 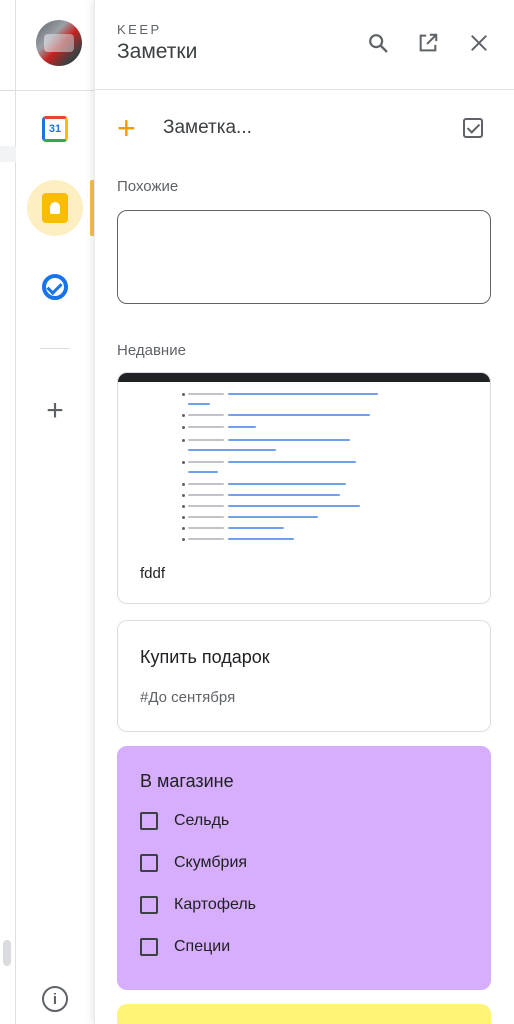 What do you see at coordinates (157, 51) in the screenshot?
I see `page-title: Заметки` at bounding box center [157, 51].